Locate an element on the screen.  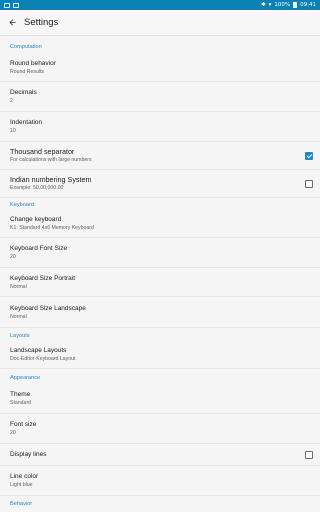
notification-icon is located at coordinates (7, 5).